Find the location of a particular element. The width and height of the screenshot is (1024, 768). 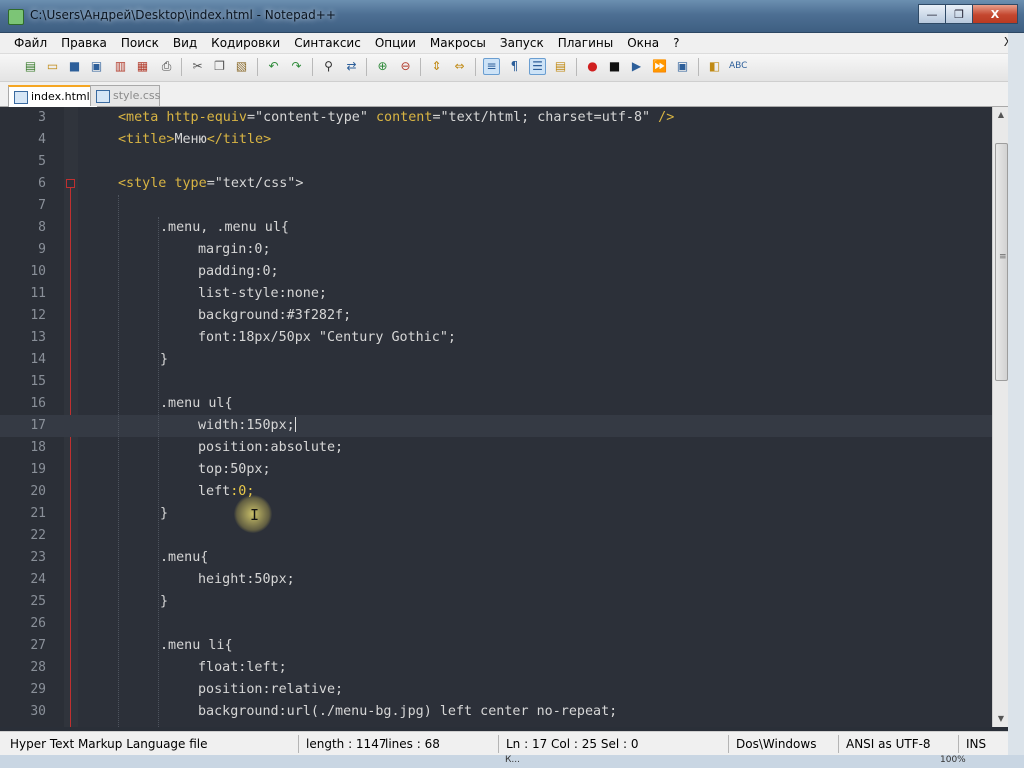

cut-icon: ✂ is located at coordinates (197, 66).